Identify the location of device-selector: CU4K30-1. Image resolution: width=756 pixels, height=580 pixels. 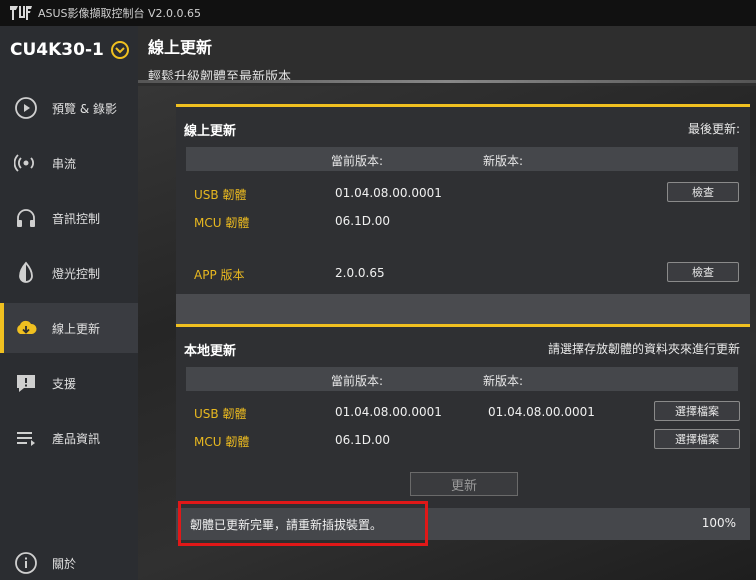
(69, 50).